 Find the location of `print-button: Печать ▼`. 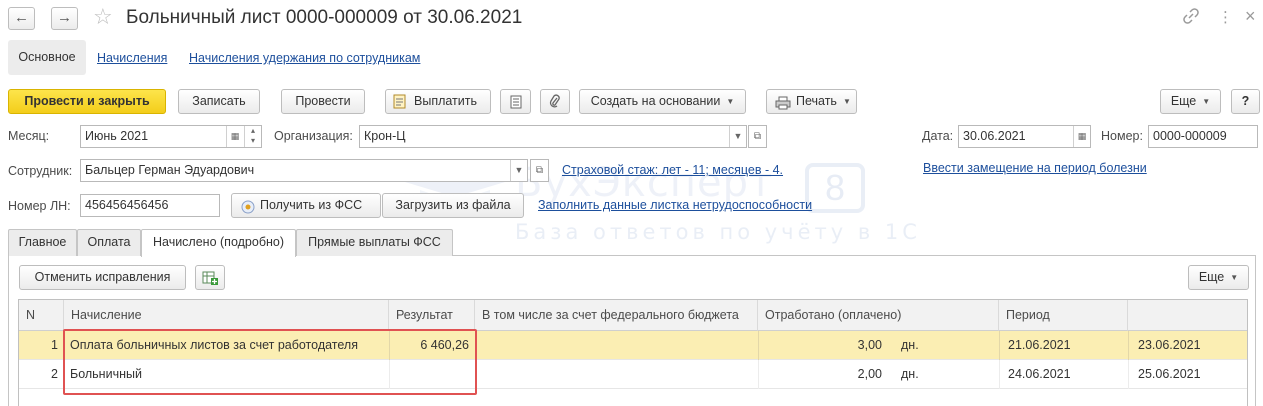

print-button: Печать ▼ is located at coordinates (811, 101).